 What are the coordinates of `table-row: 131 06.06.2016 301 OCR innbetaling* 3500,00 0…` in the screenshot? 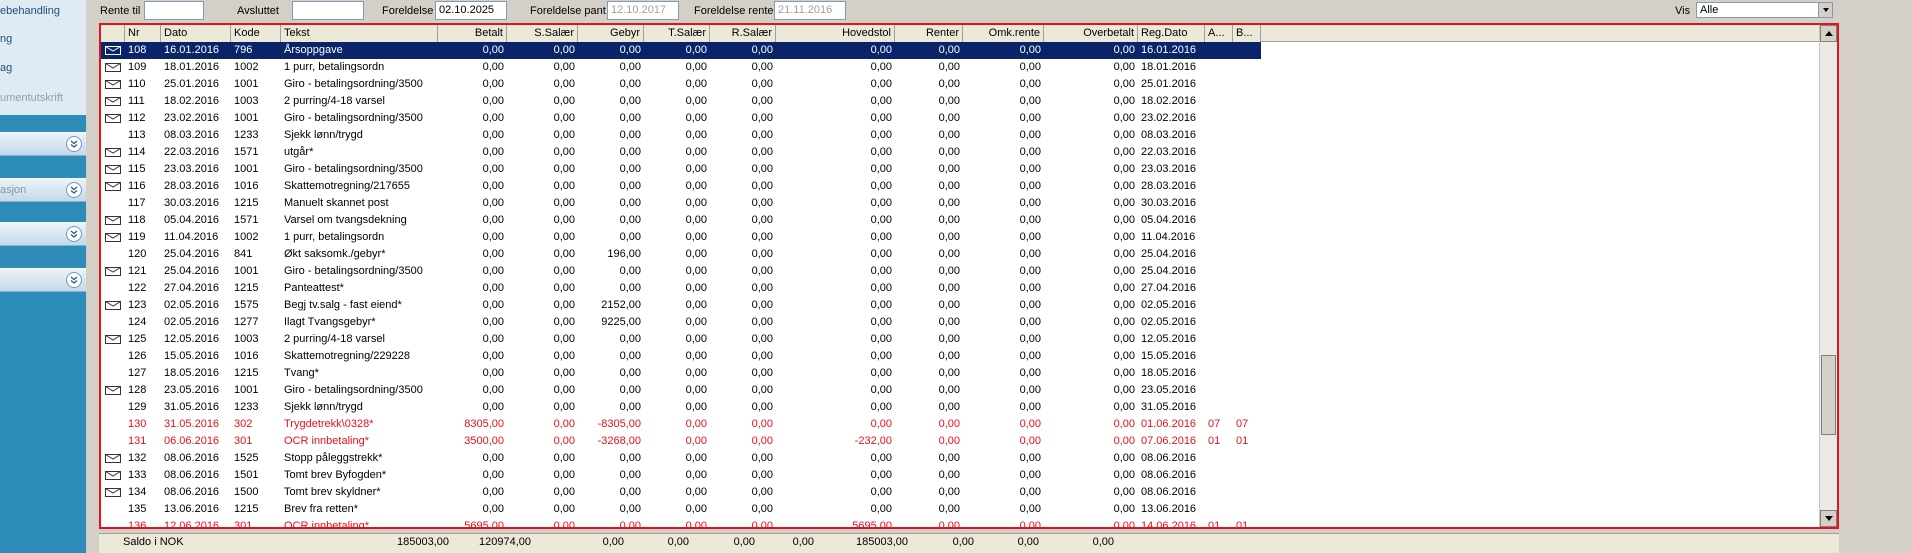 It's located at (960, 441).